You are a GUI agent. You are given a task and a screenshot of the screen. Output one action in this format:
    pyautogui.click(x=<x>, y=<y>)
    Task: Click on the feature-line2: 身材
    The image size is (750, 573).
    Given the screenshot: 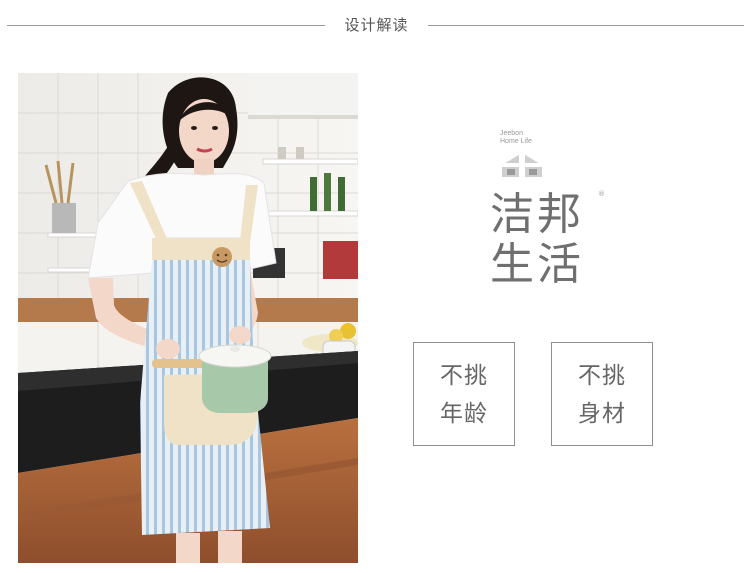 What is the action you would take?
    pyautogui.click(x=602, y=414)
    